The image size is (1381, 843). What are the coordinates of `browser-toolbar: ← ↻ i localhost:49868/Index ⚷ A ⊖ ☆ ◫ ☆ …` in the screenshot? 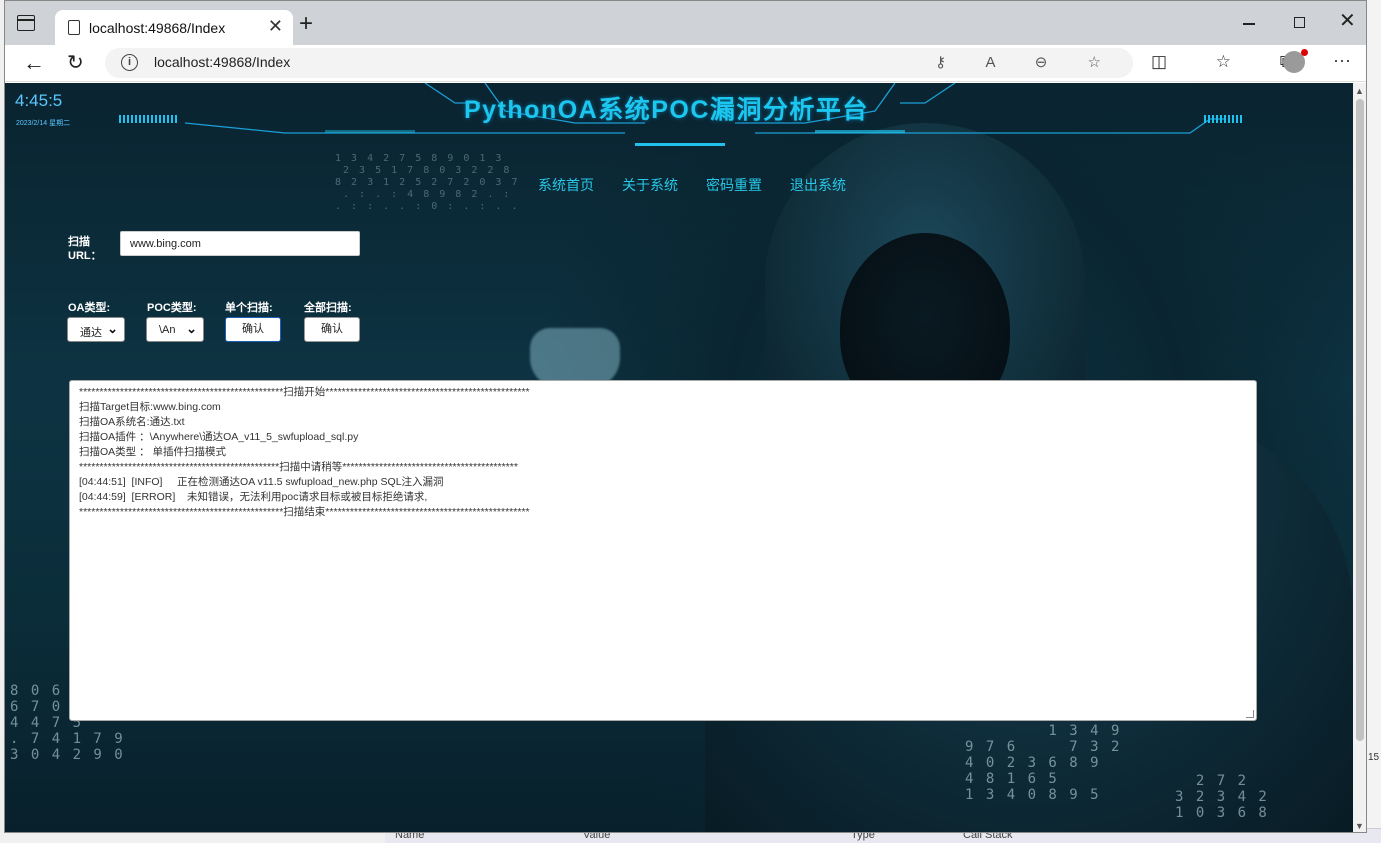 It's located at (685, 63).